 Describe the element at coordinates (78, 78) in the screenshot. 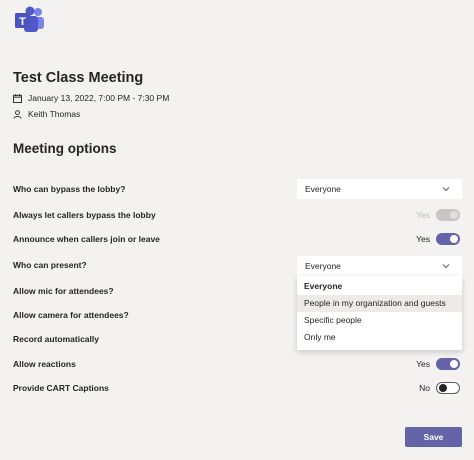

I see `meeting-title: Test Class Meeting` at that location.